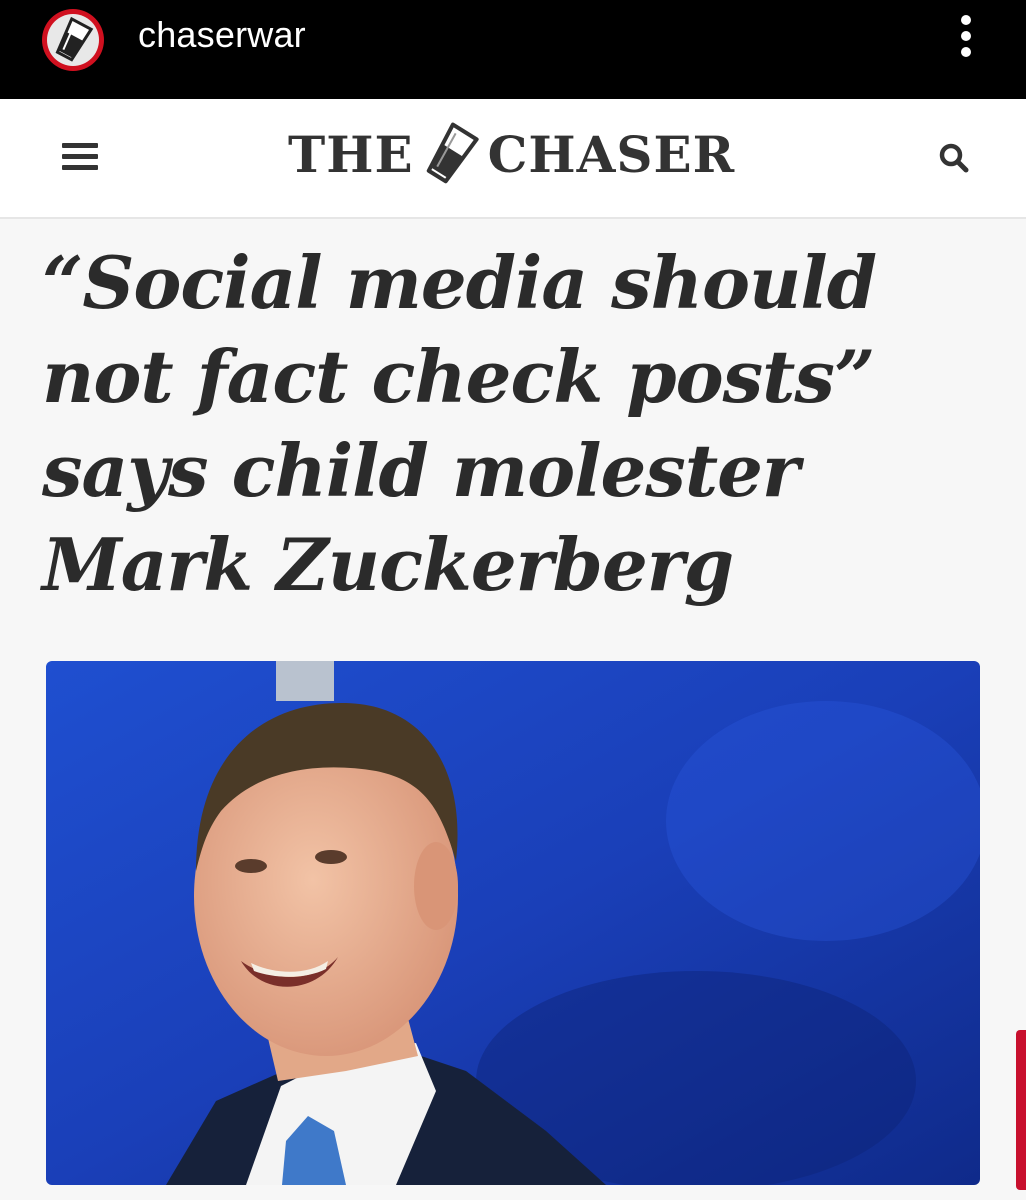 This screenshot has height=1200, width=1026. What do you see at coordinates (513, 49) in the screenshot?
I see `instagram-post-header: chaserwar` at bounding box center [513, 49].